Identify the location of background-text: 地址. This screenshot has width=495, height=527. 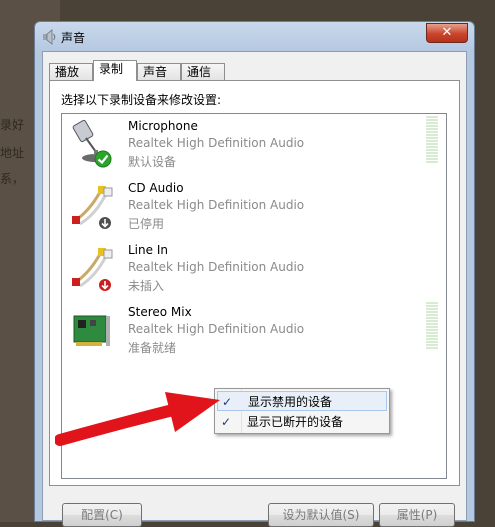
(12, 153).